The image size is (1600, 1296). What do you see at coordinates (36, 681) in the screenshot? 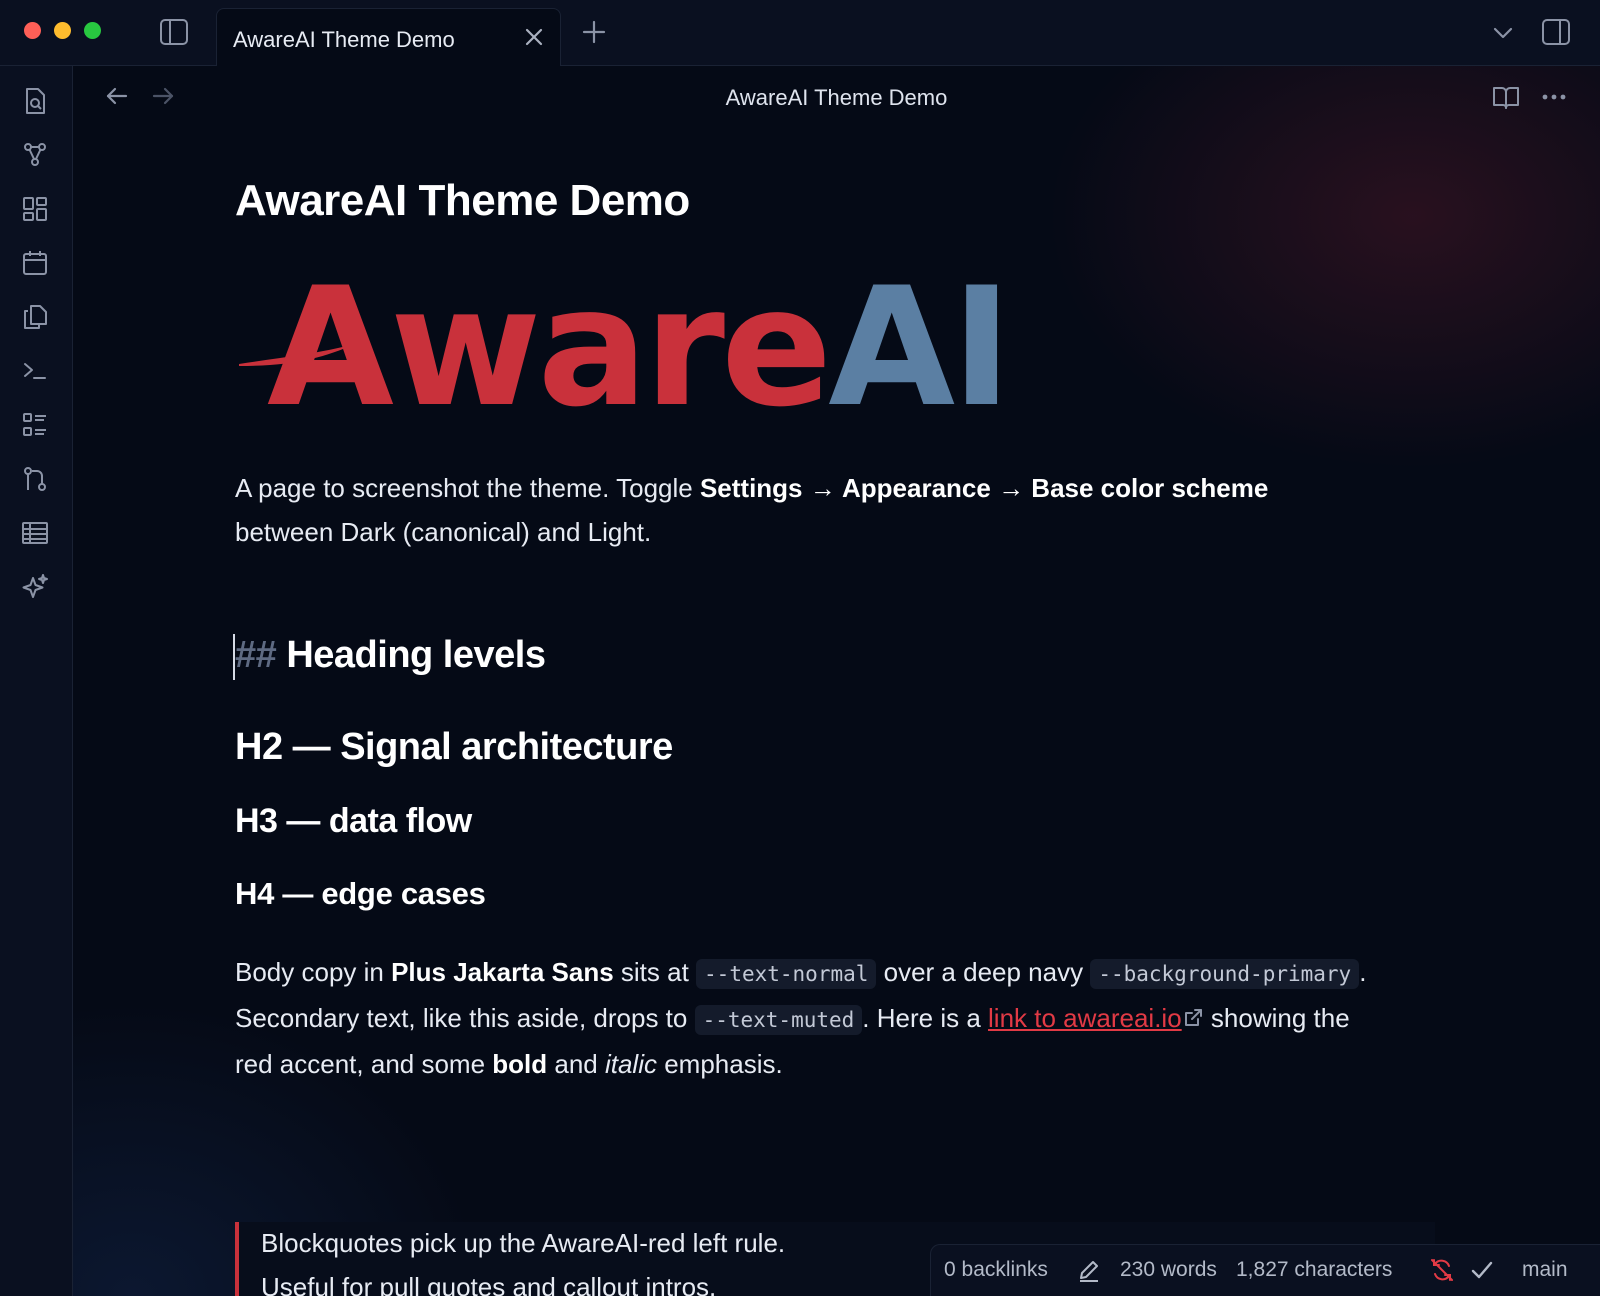
I see `left-ribbon` at bounding box center [36, 681].